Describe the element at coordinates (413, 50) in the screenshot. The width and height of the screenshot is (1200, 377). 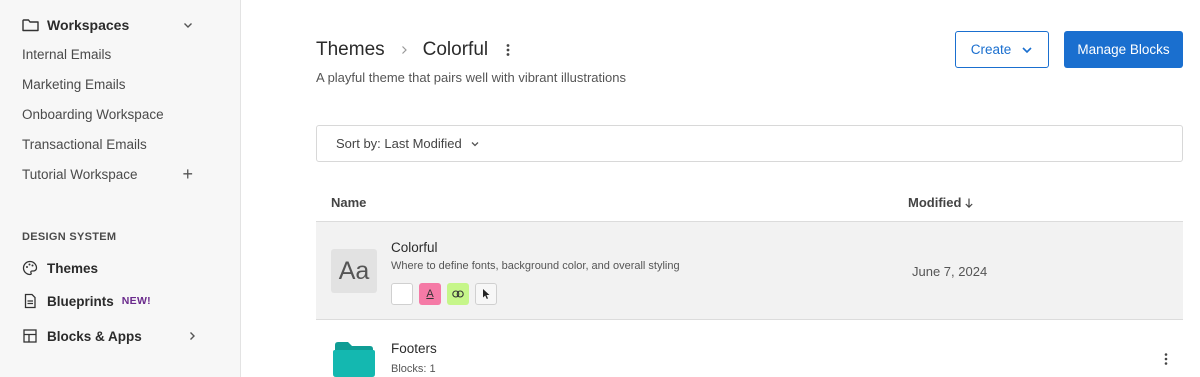
I see `breadcrumb: Themes Colorful` at that location.